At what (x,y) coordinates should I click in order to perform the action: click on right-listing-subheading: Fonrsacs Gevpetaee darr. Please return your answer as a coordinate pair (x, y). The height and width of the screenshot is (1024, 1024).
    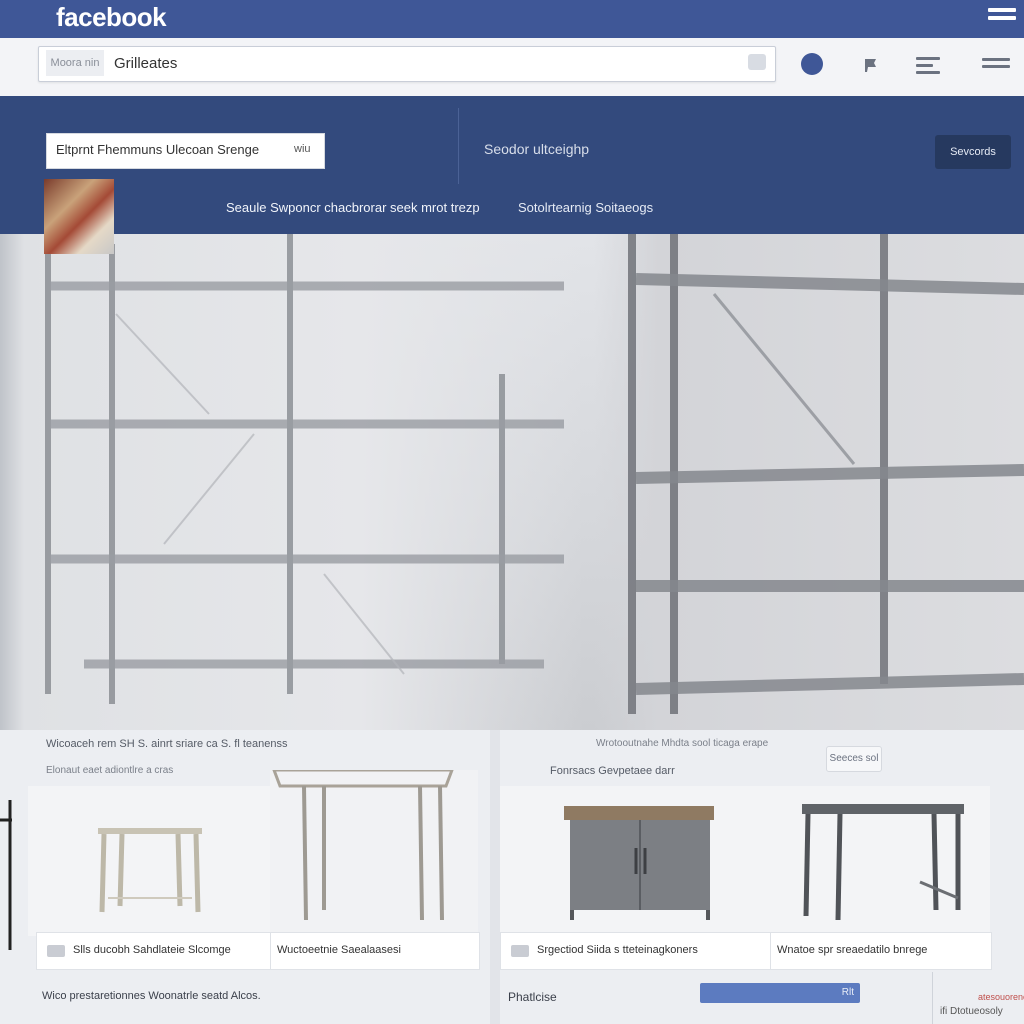
    Looking at the image, I should click on (612, 771).